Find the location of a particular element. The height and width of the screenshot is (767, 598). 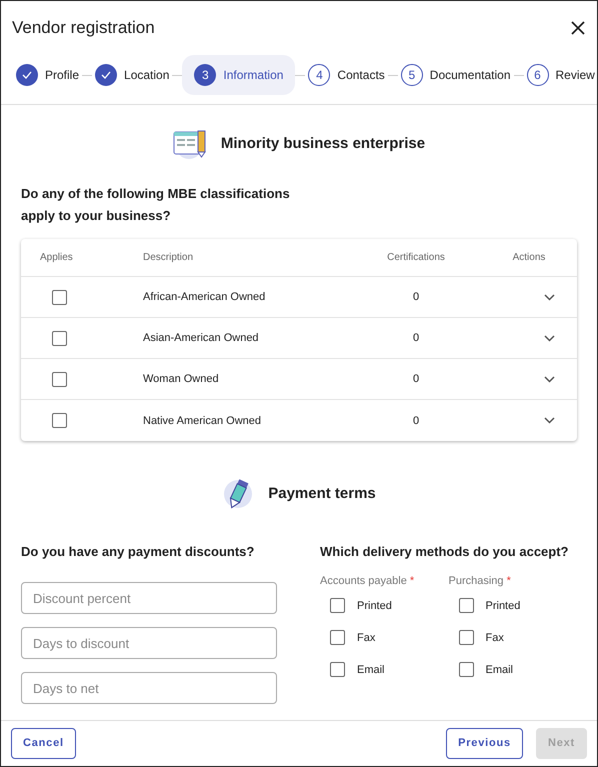

close-button is located at coordinates (578, 28).